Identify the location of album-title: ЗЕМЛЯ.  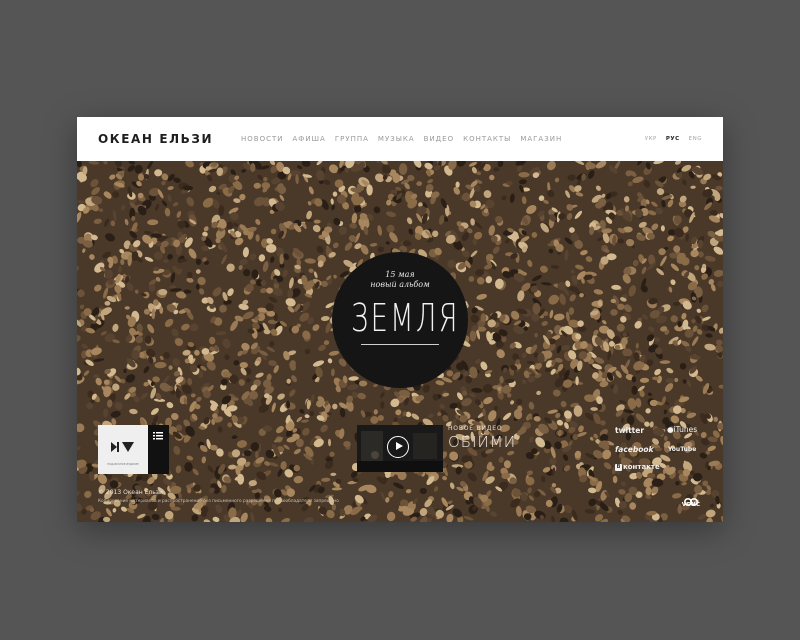
(405, 318).